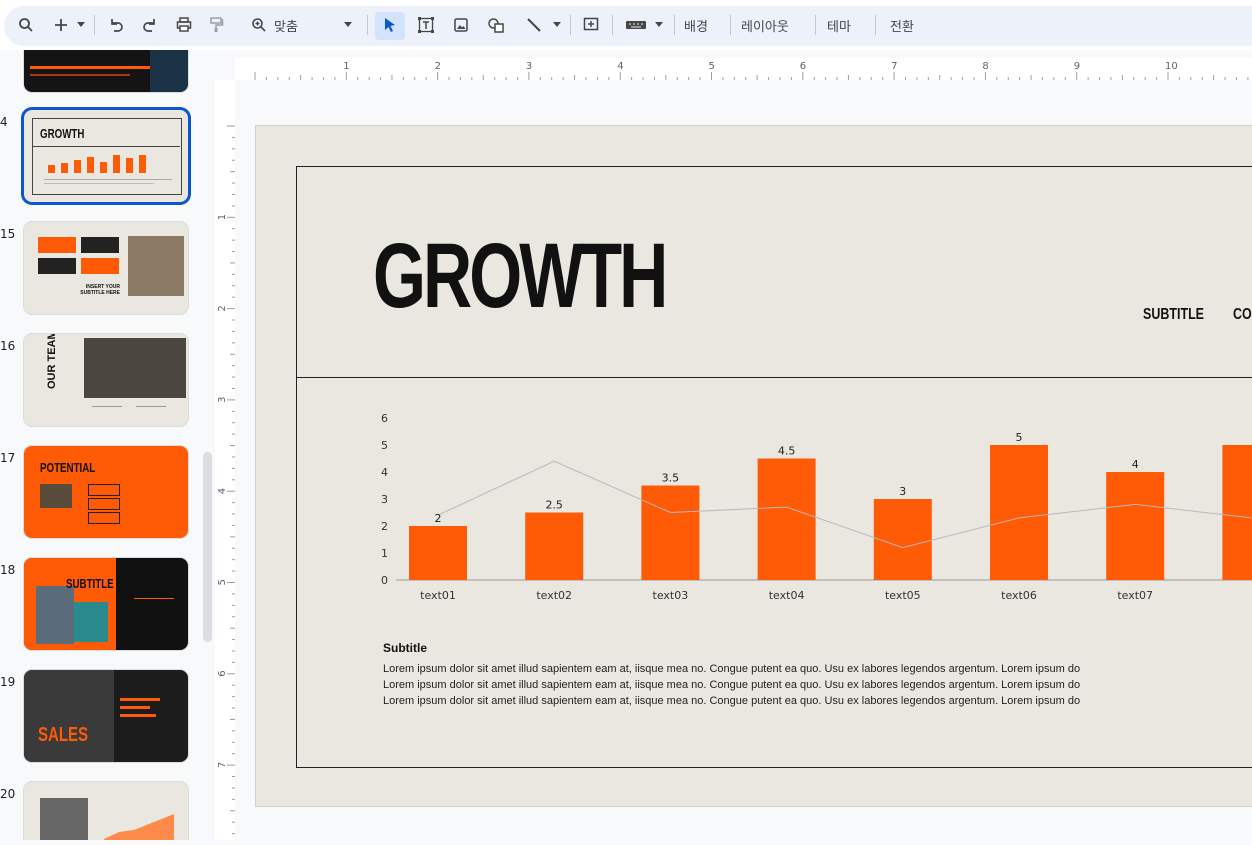 The image size is (1252, 845). What do you see at coordinates (787, 451) in the screenshot?
I see `data-label: 4.5` at bounding box center [787, 451].